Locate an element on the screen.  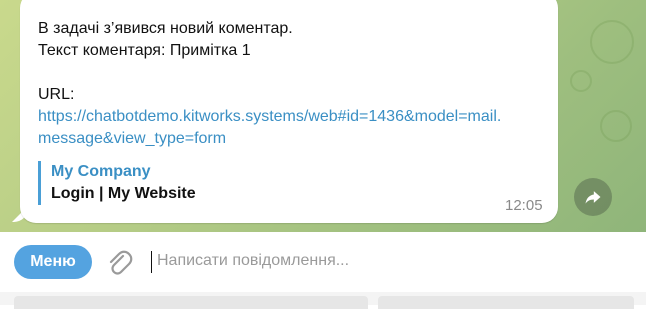
keyboard-strip is located at coordinates (323, 300).